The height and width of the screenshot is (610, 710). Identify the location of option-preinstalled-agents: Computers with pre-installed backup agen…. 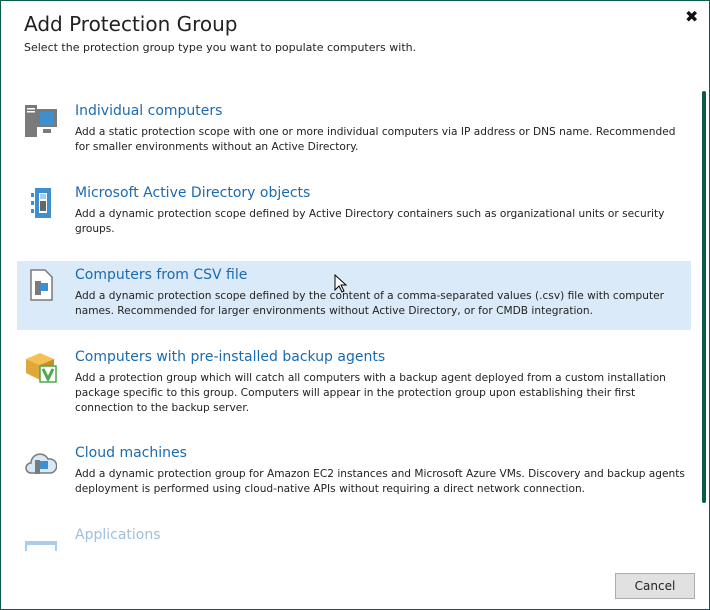
(354, 378).